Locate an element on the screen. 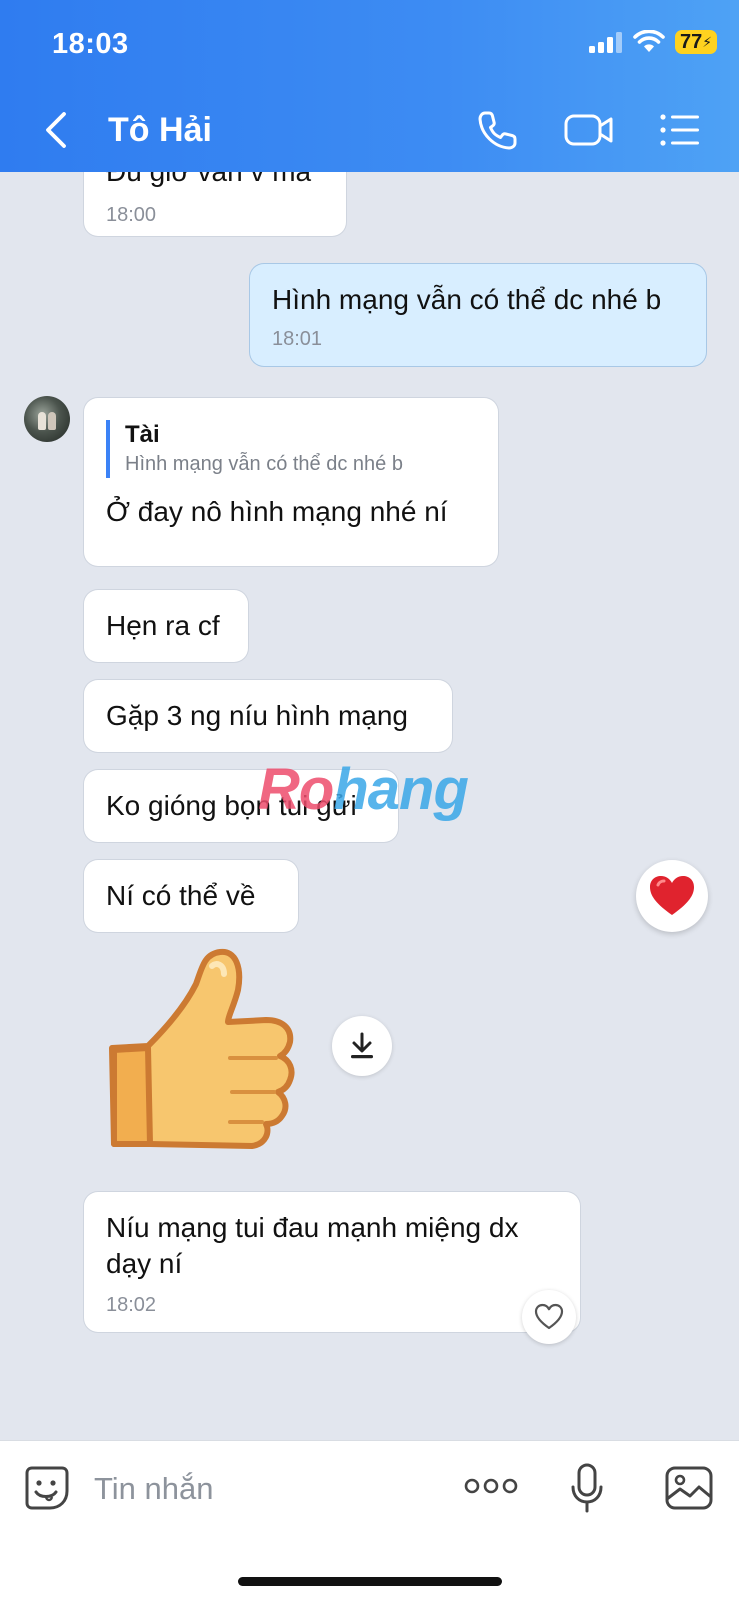 The image size is (739, 1601). charging-bolt-icon: ⚡ is located at coordinates (707, 41).